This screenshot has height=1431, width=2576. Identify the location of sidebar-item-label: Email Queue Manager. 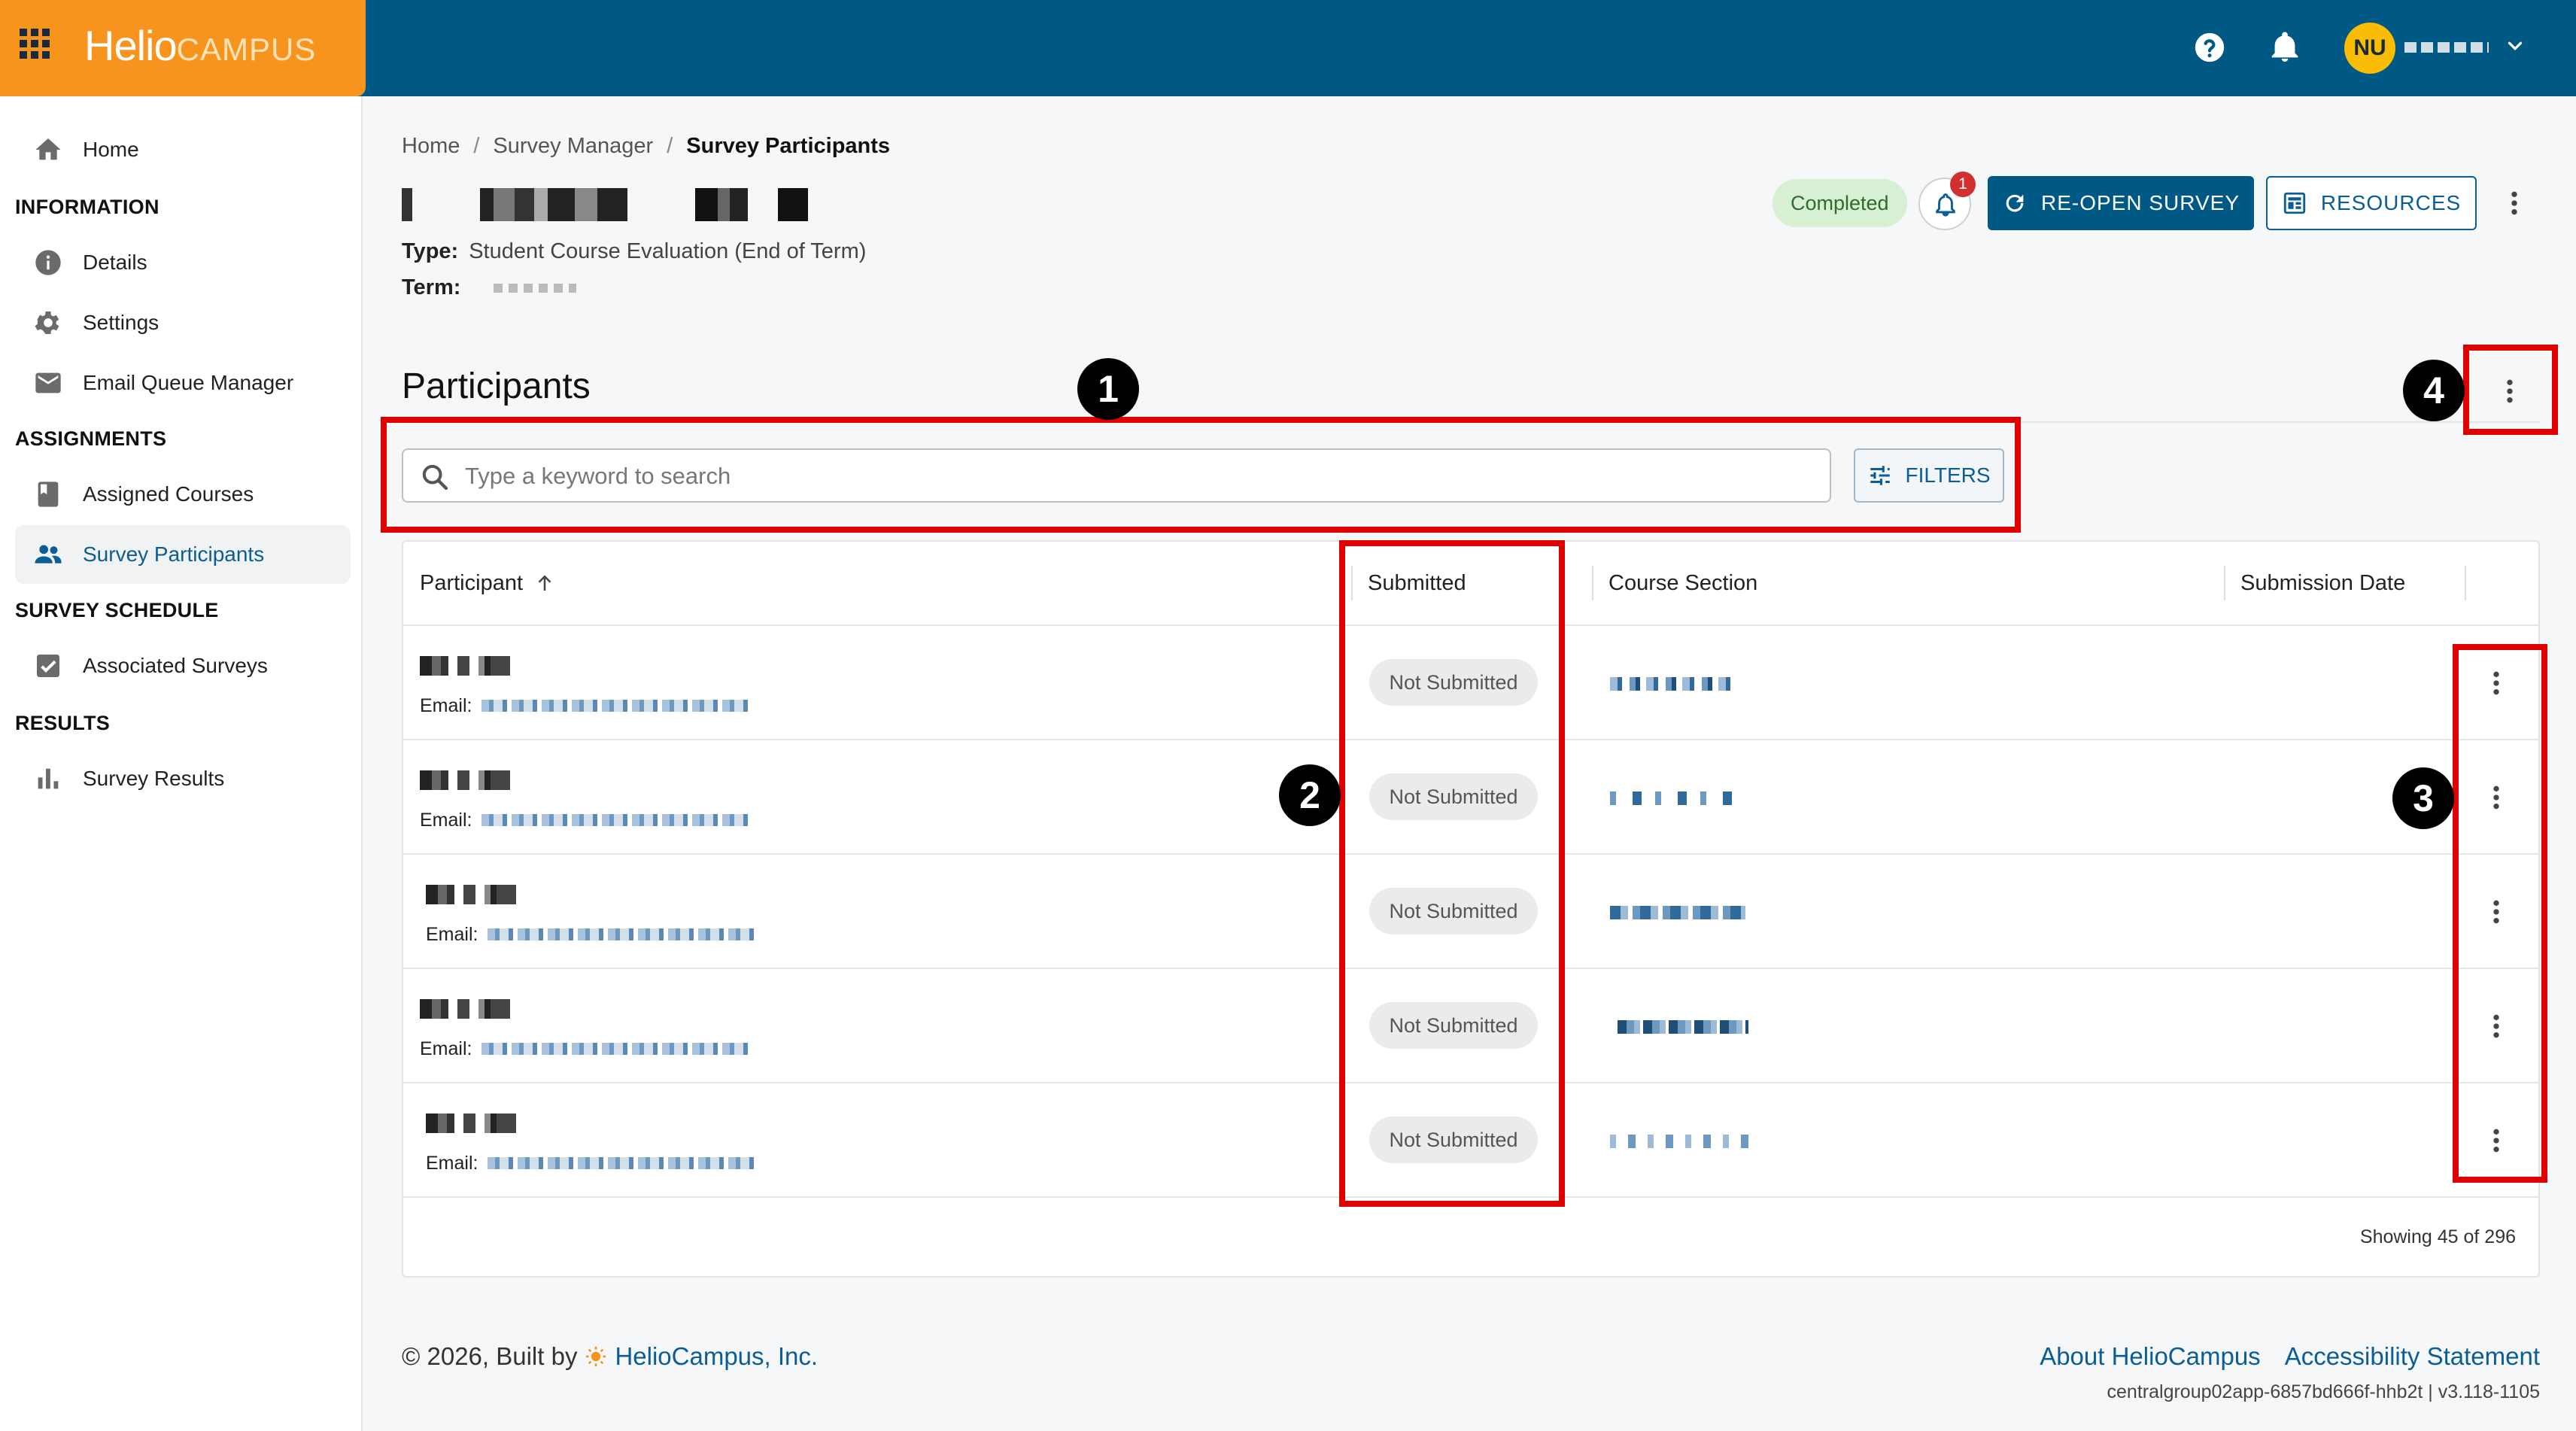
(189, 382).